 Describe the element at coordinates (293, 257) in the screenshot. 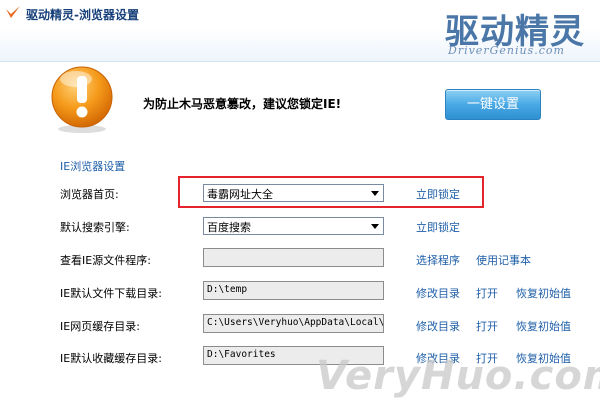

I see `source-viewer-field` at that location.